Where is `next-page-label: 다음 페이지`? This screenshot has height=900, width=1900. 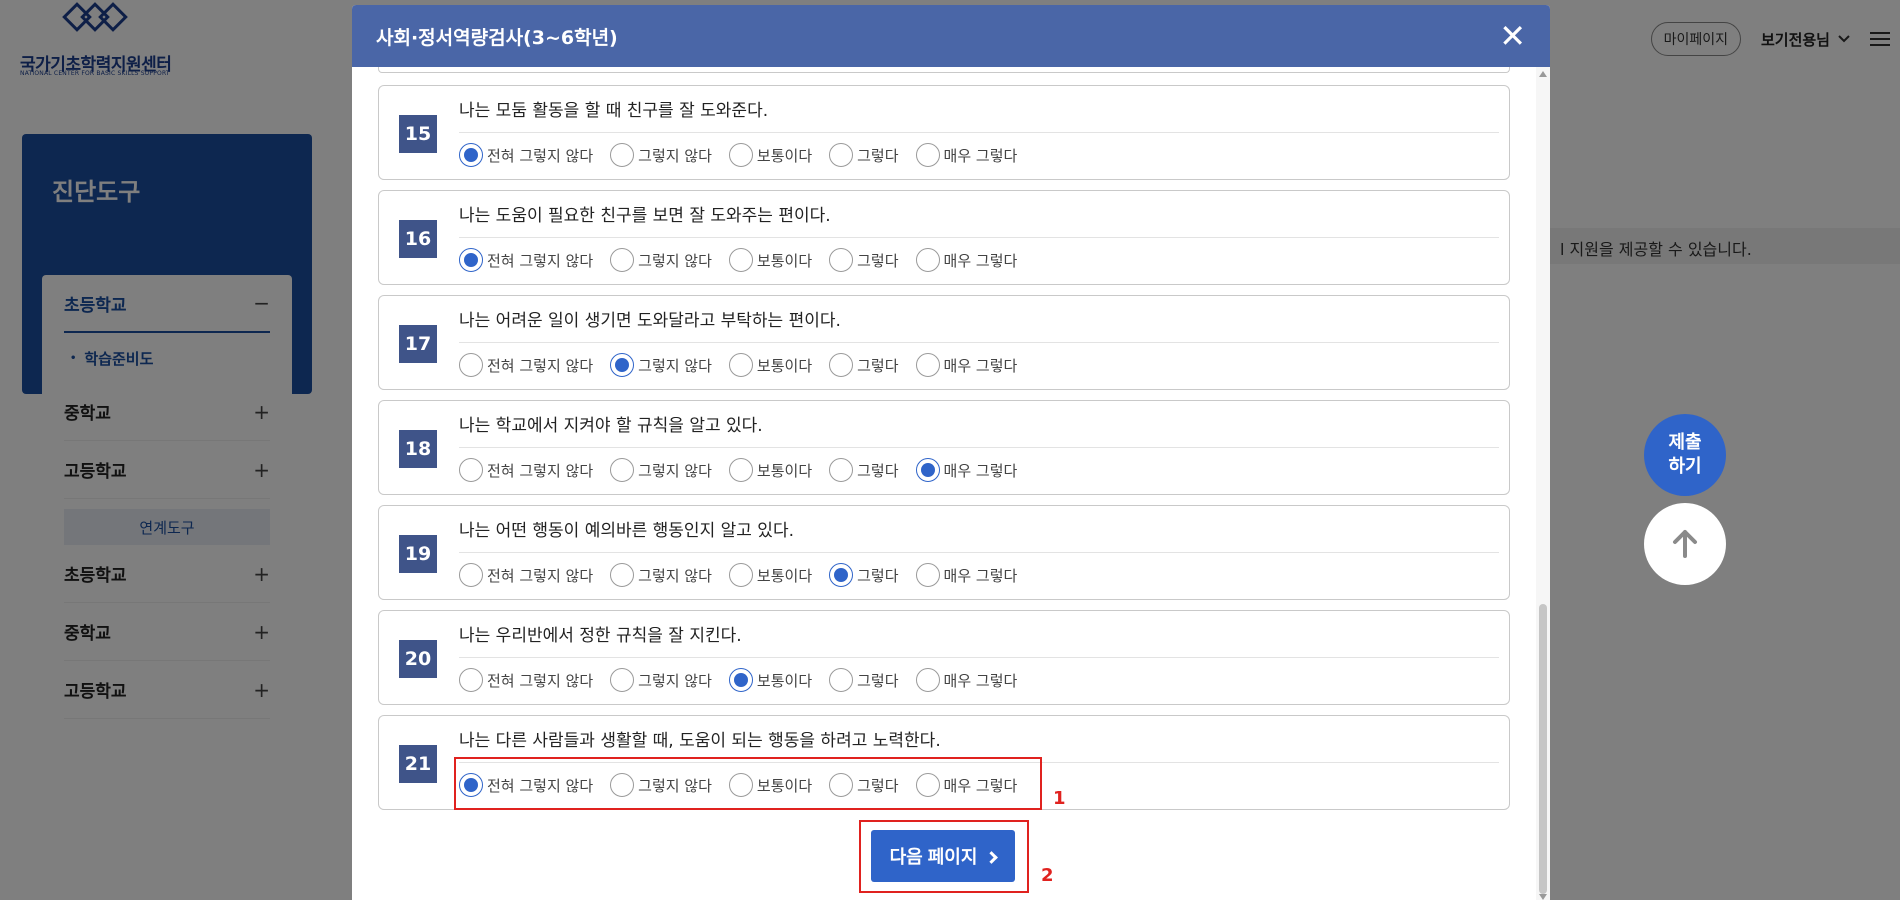 next-page-label: 다음 페이지 is located at coordinates (933, 857).